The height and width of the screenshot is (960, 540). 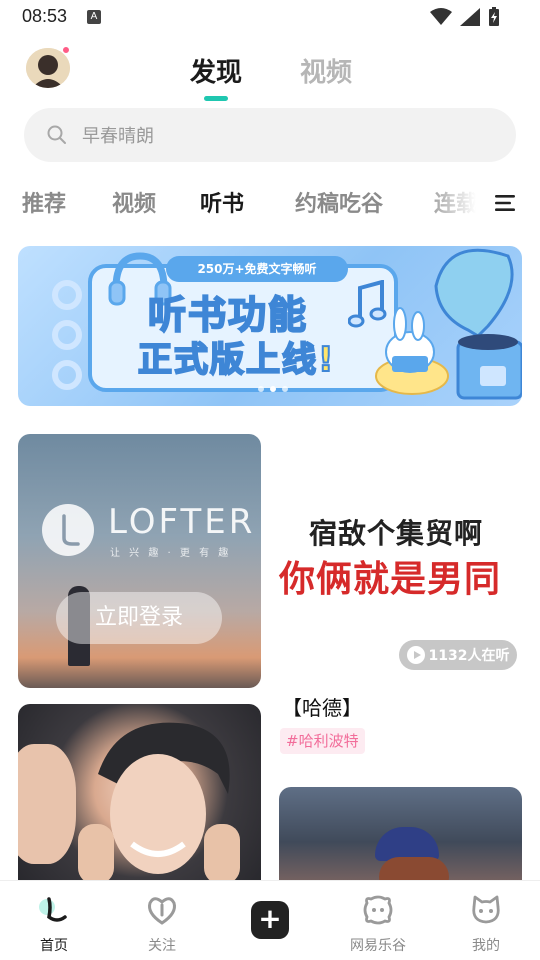 What do you see at coordinates (71, 530) in the screenshot?
I see `lofter-l-icon` at bounding box center [71, 530].